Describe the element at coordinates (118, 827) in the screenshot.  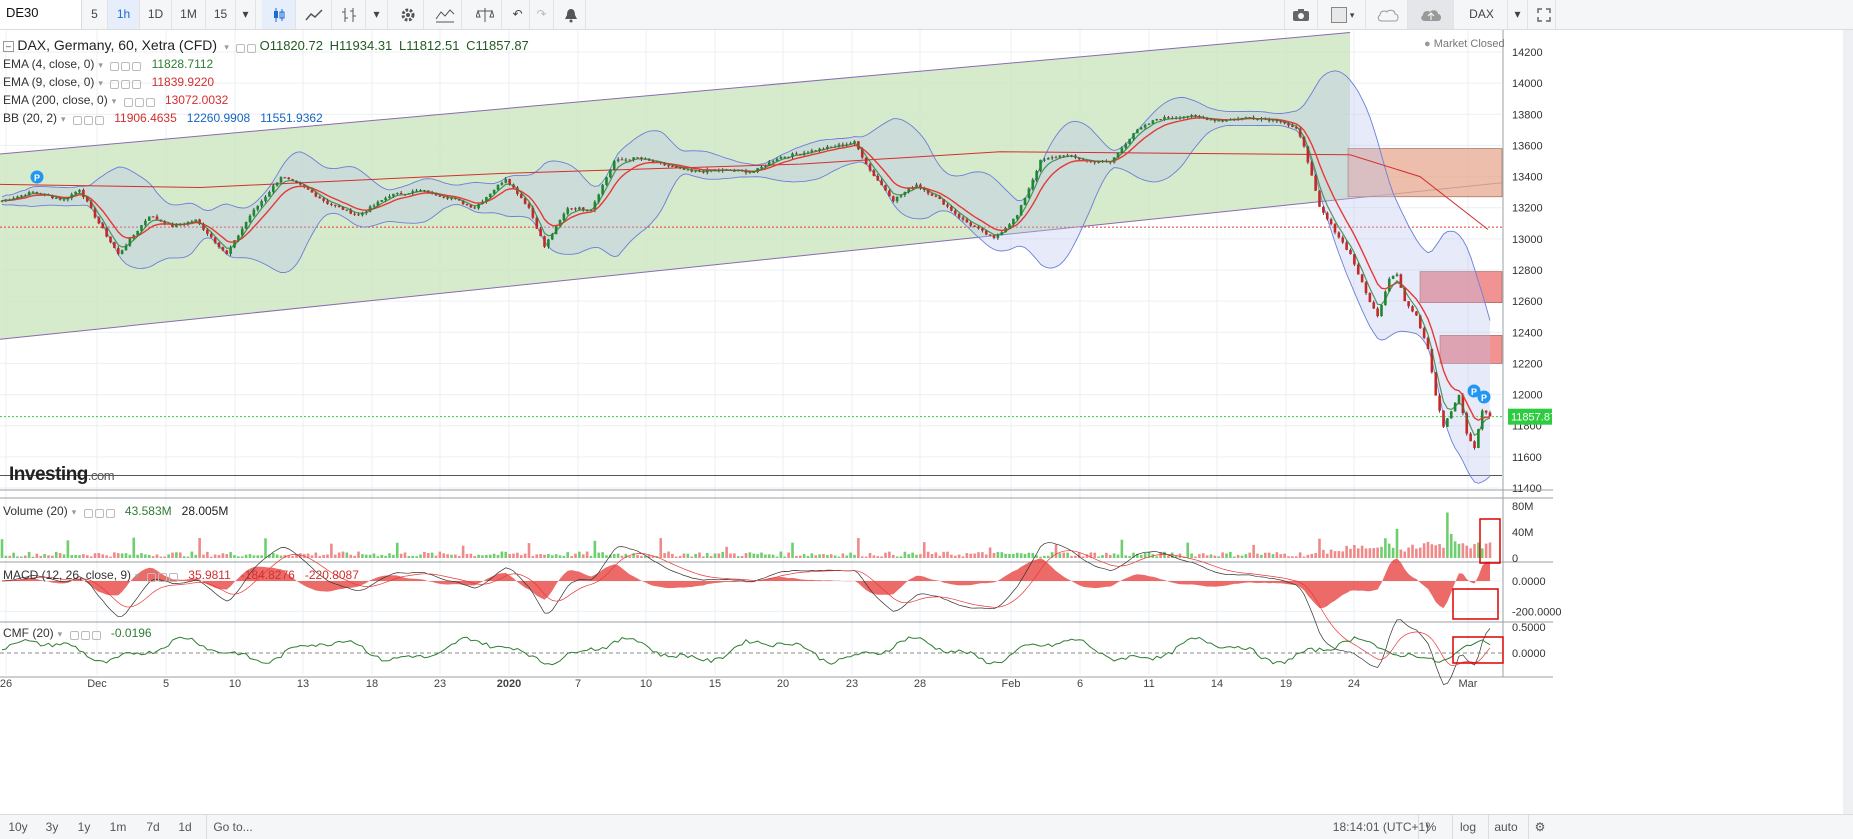
I see `range-1m: 1m` at that location.